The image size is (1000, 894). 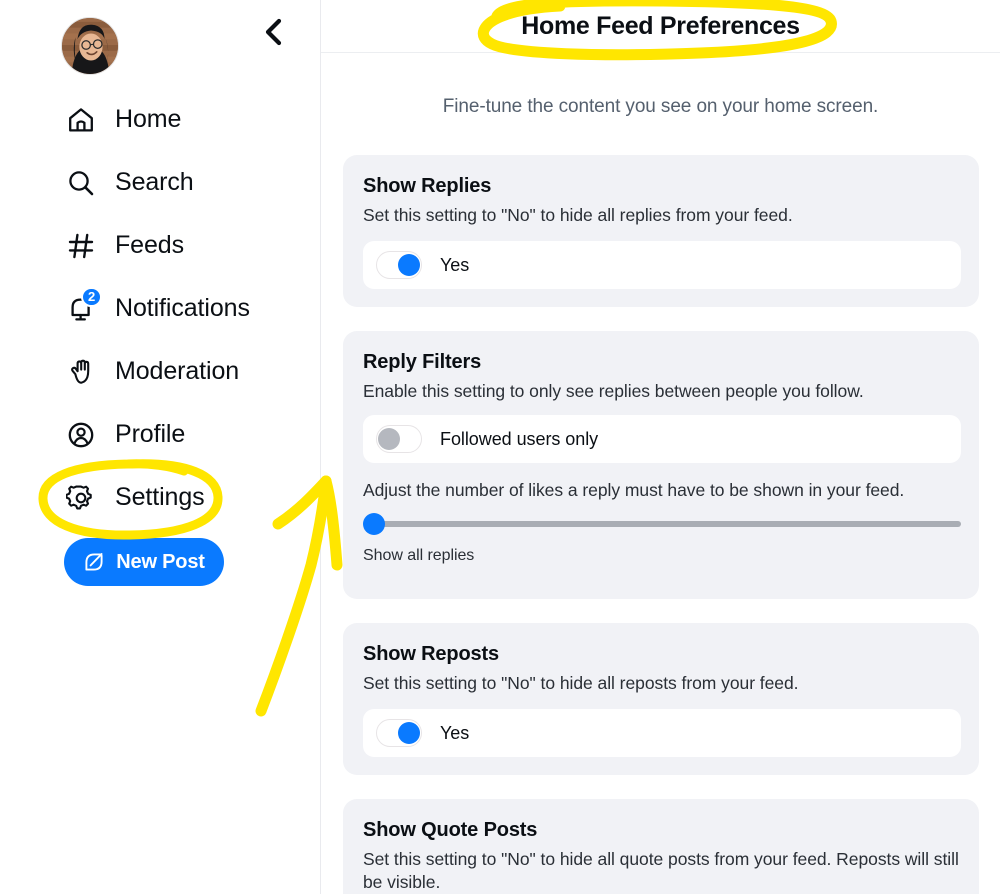 I want to click on sidebar-item-search: Search, so click(x=160, y=182).